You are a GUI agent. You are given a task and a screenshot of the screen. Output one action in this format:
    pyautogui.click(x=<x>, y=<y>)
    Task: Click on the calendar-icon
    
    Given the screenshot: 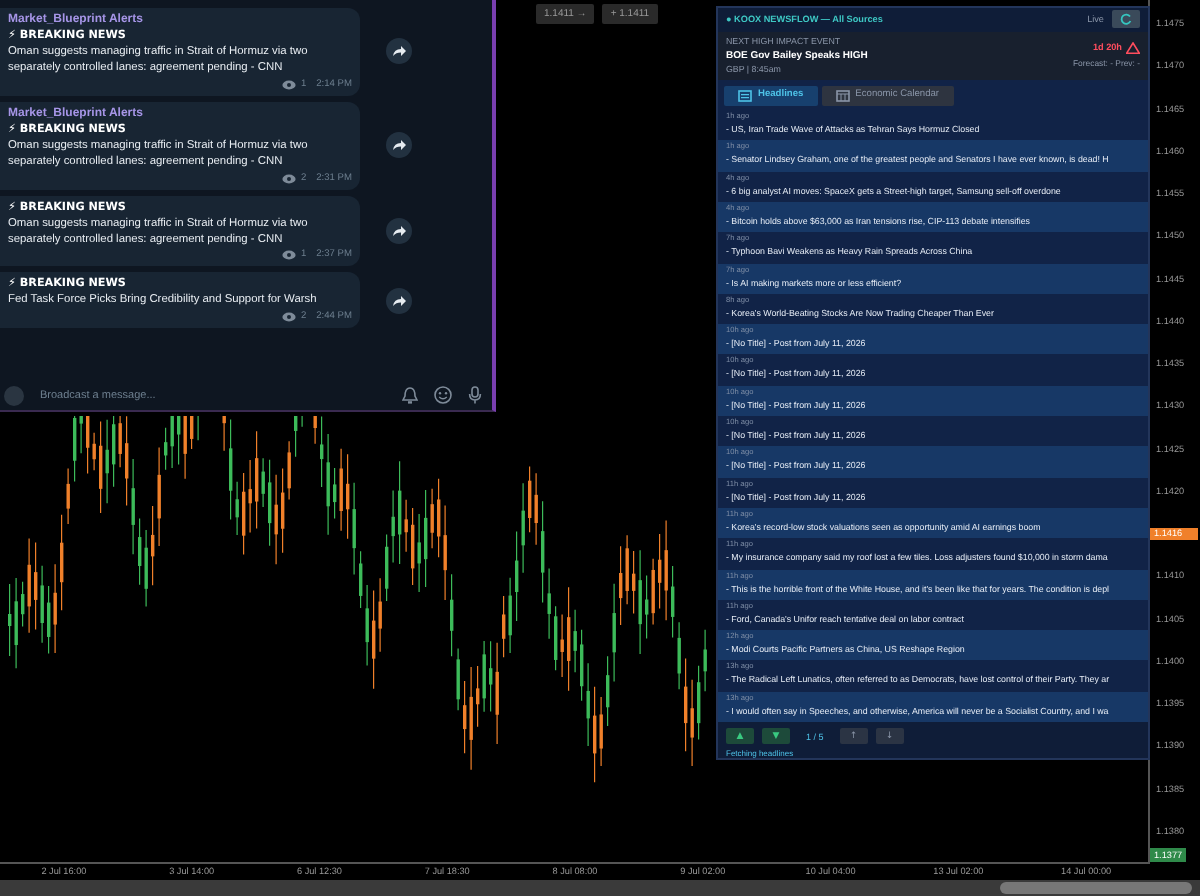 What is the action you would take?
    pyautogui.click(x=842, y=95)
    